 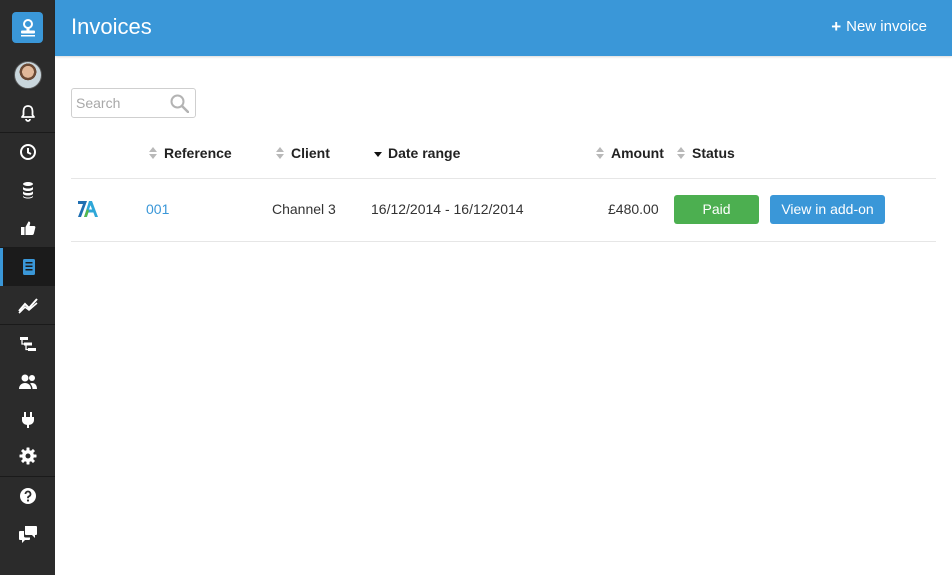 I want to click on addon-logo-icon, so click(x=88, y=209).